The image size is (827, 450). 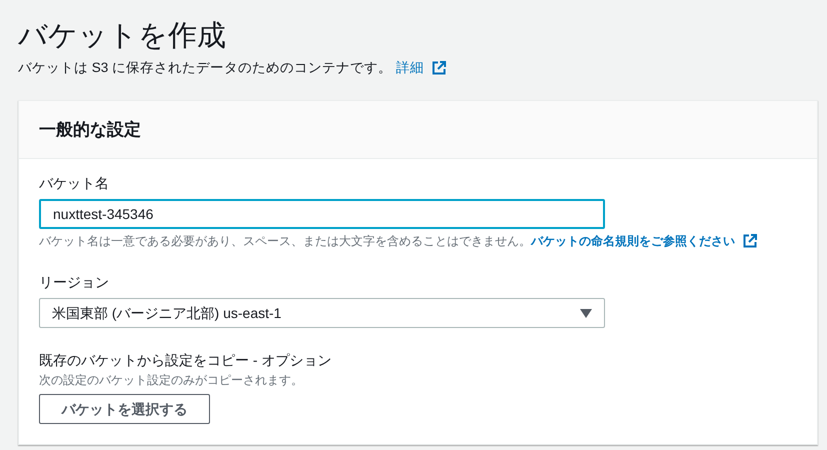 What do you see at coordinates (171, 381) in the screenshot?
I see `field-description: 次の設定のバケット設定のみがコピーされます。` at bounding box center [171, 381].